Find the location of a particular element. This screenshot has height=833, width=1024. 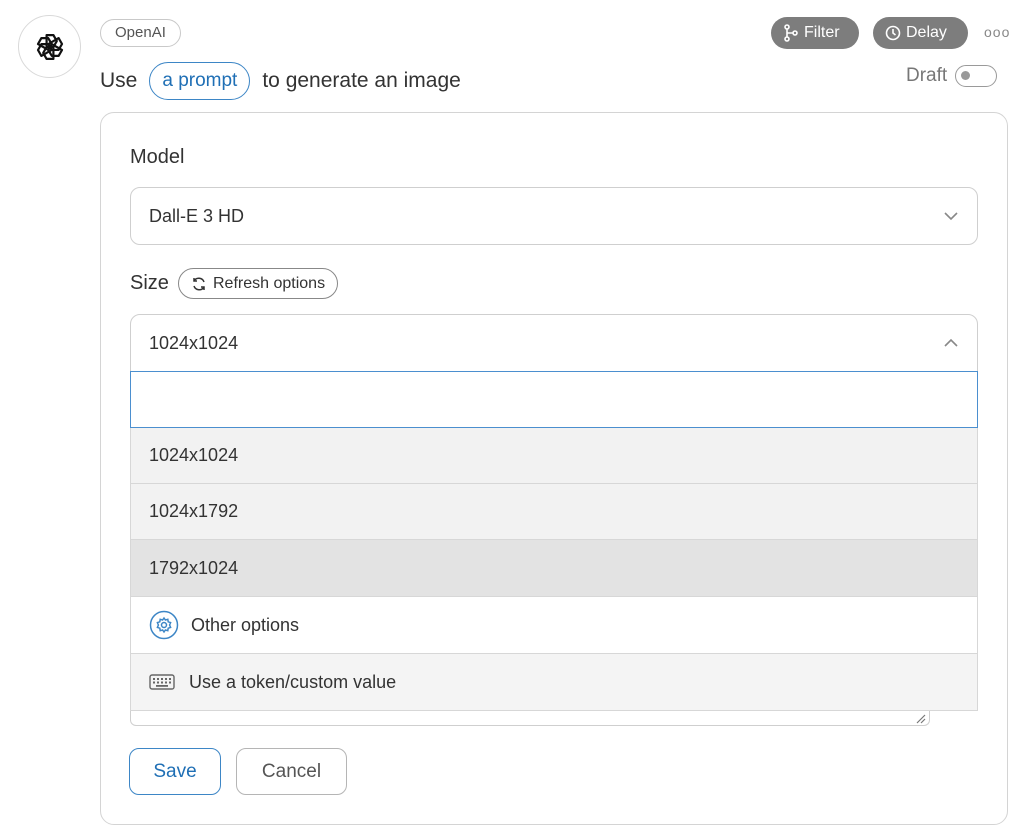

size-value: 1024x1024 is located at coordinates (194, 342).